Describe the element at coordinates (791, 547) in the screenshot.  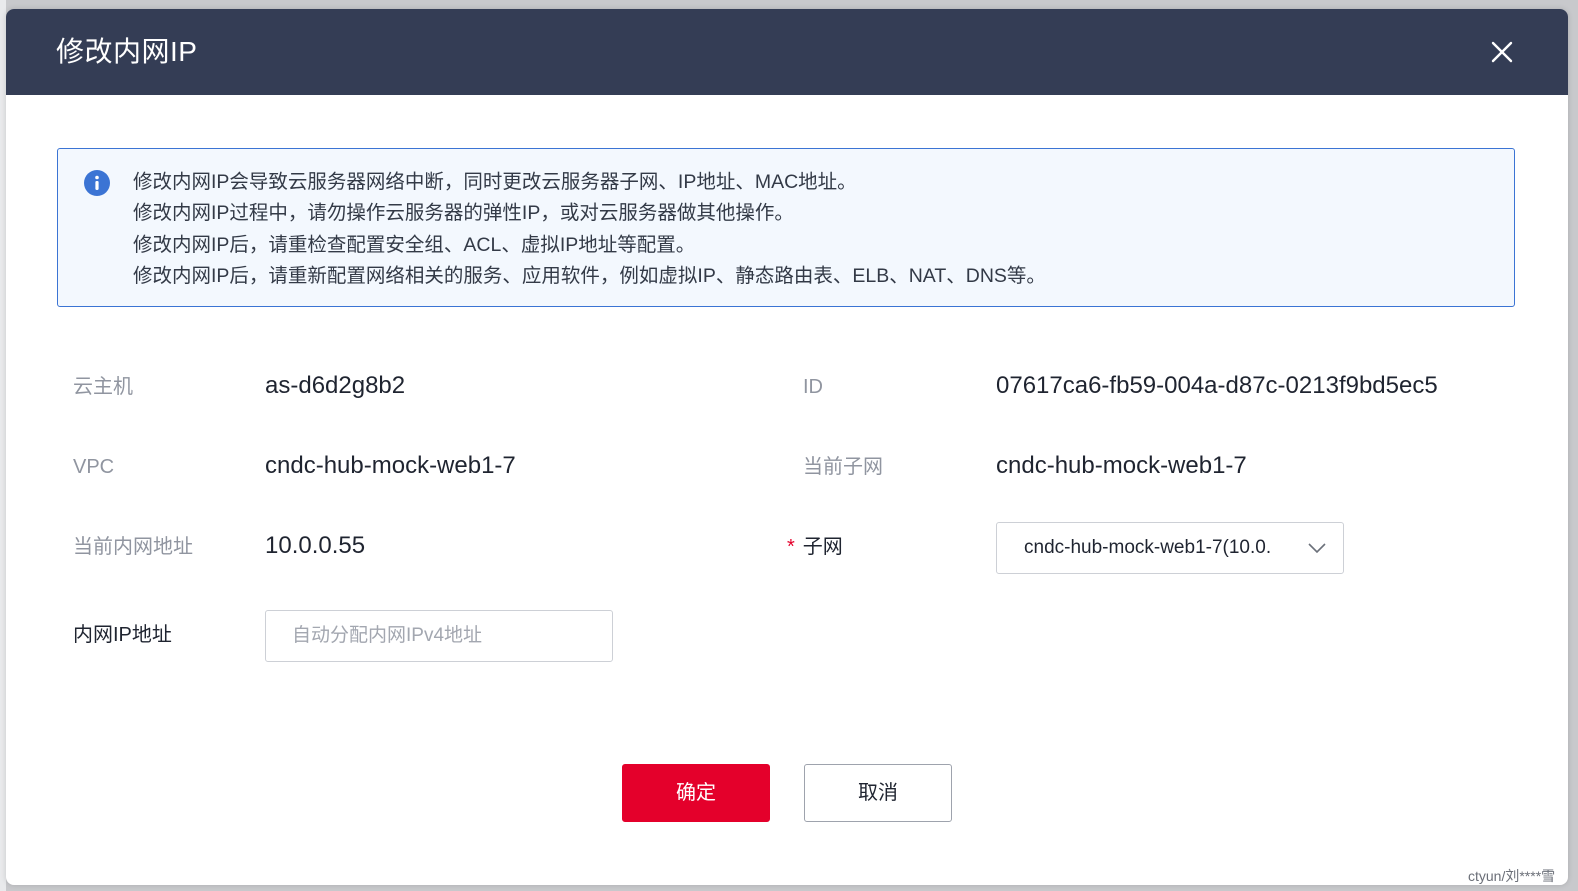
I see `required-mark: *` at that location.